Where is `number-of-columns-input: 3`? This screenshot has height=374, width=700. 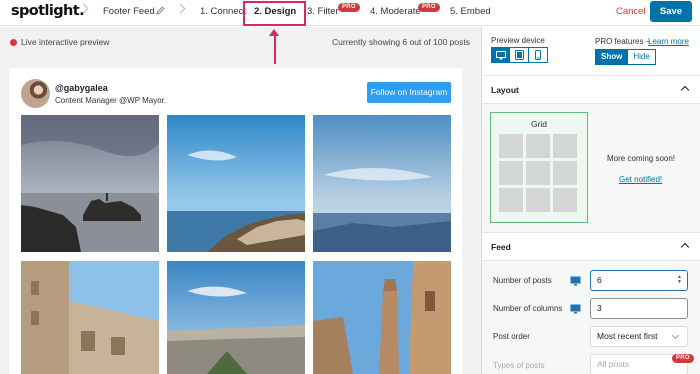 number-of-columns-input: 3 is located at coordinates (639, 308).